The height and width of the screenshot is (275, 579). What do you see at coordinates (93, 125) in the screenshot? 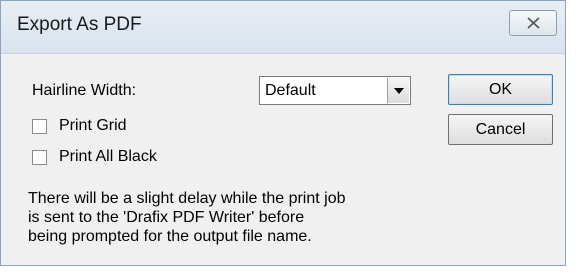
I see `print-grid-label: Print Grid` at bounding box center [93, 125].